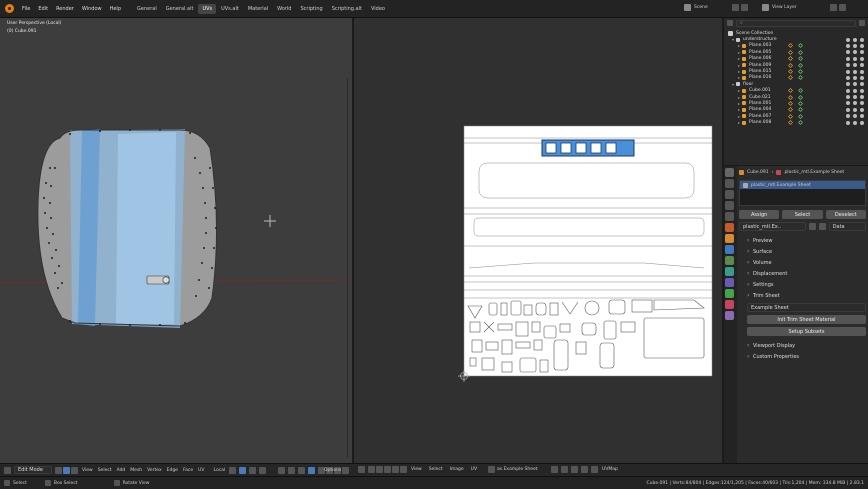 The image size is (868, 489). I want to click on transform-orientation-icon, so click(233, 470).